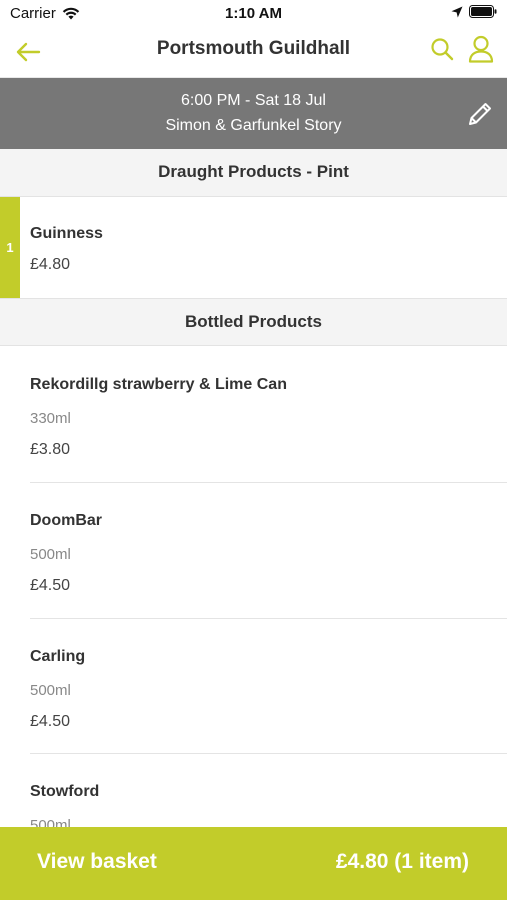 The height and width of the screenshot is (900, 507). I want to click on user-icon, so click(481, 49).